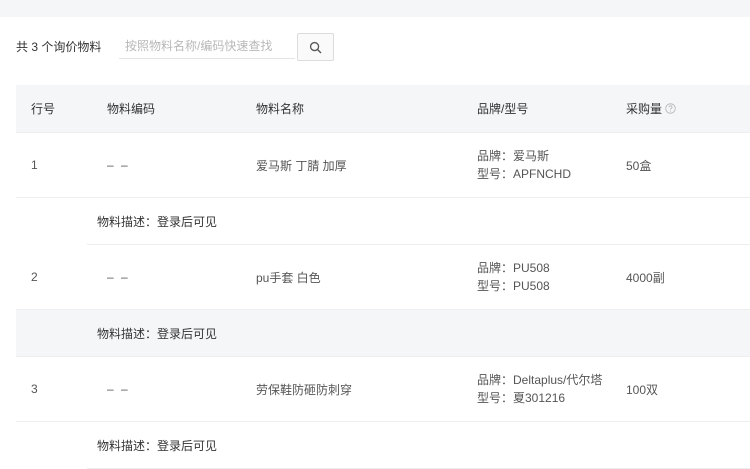 The width and height of the screenshot is (750, 469). Describe the element at coordinates (288, 277) in the screenshot. I see `material-name: pu手套 白色` at that location.